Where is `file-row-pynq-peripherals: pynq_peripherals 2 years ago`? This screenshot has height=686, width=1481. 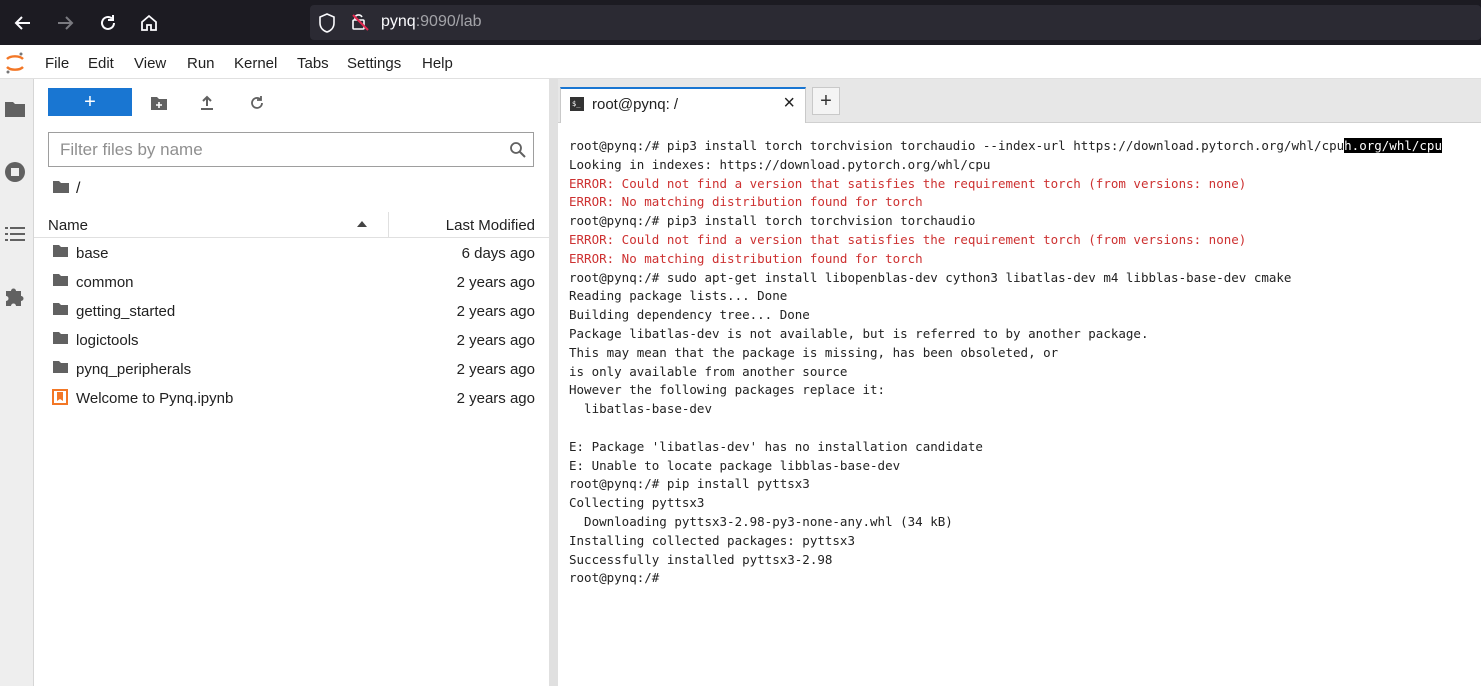
file-row-pynq-peripherals: pynq_peripherals 2 years ago is located at coordinates (291, 369).